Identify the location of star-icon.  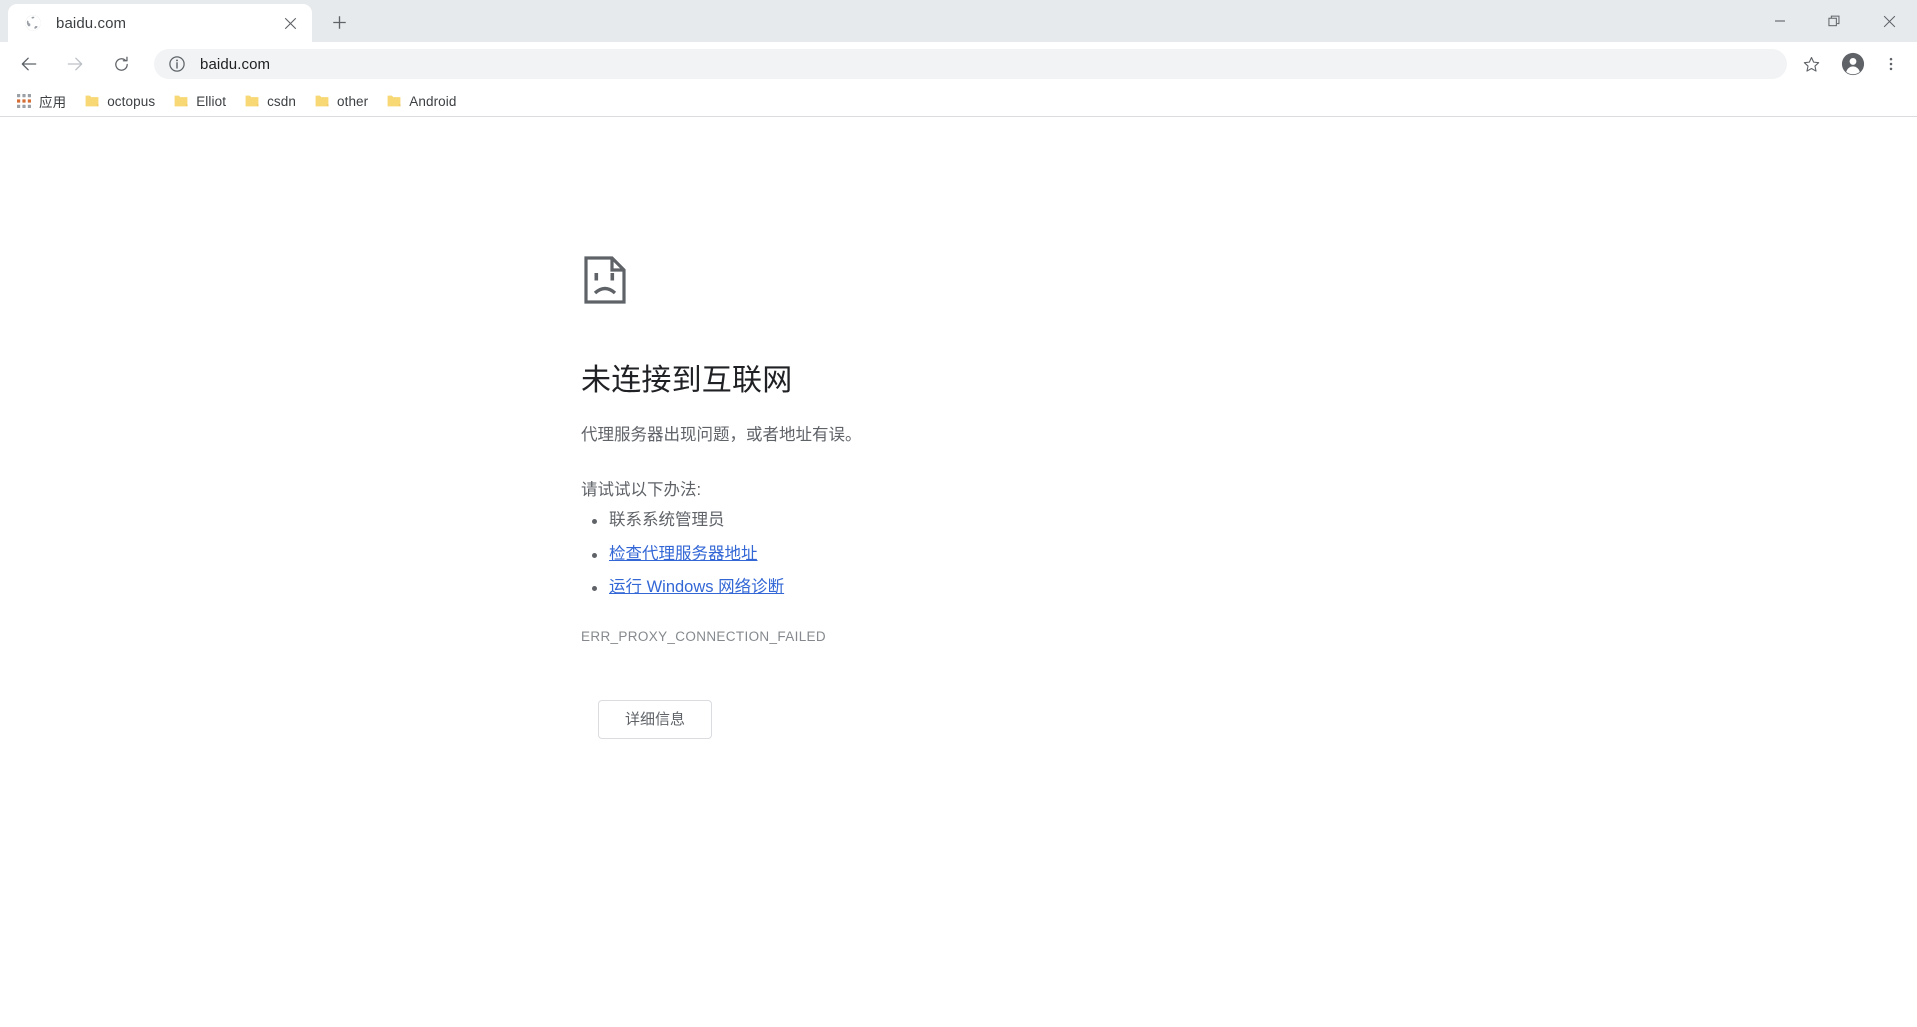
(1811, 64).